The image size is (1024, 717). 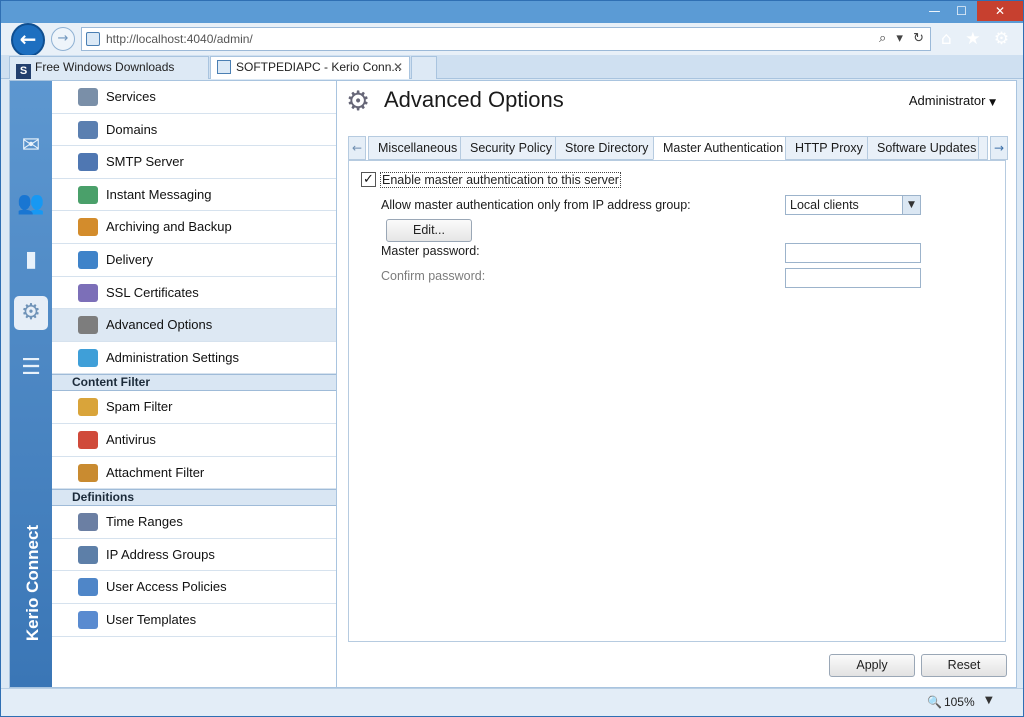 I want to click on scroll-tabs-left-icon: ←, so click(x=357, y=148).